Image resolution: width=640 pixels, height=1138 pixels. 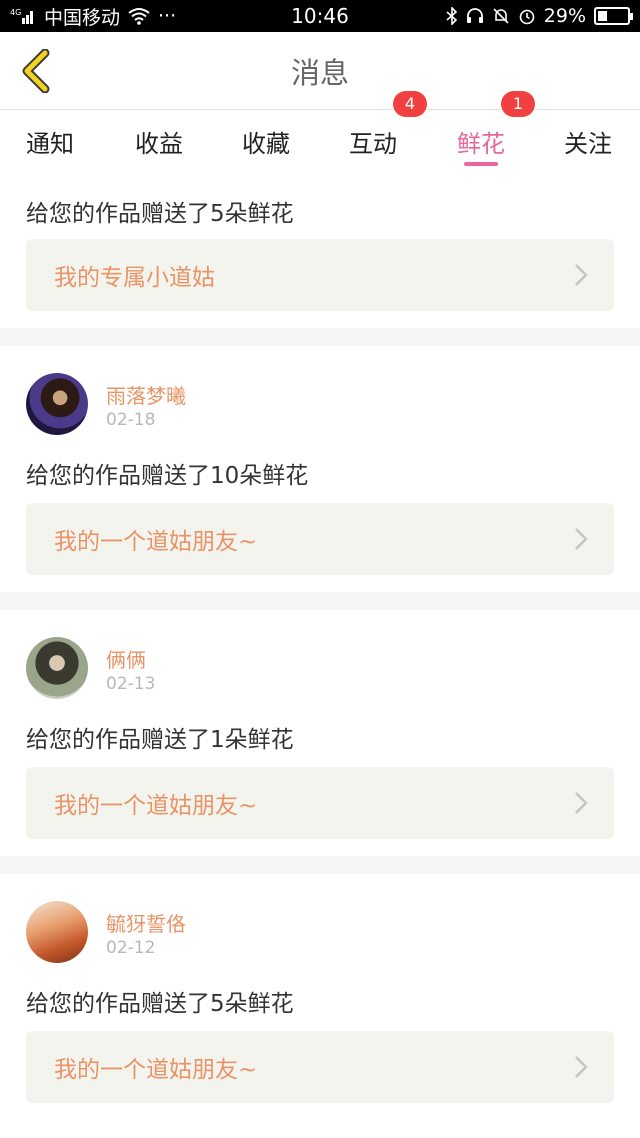 I want to click on battery-percent: 29%, so click(x=564, y=16).